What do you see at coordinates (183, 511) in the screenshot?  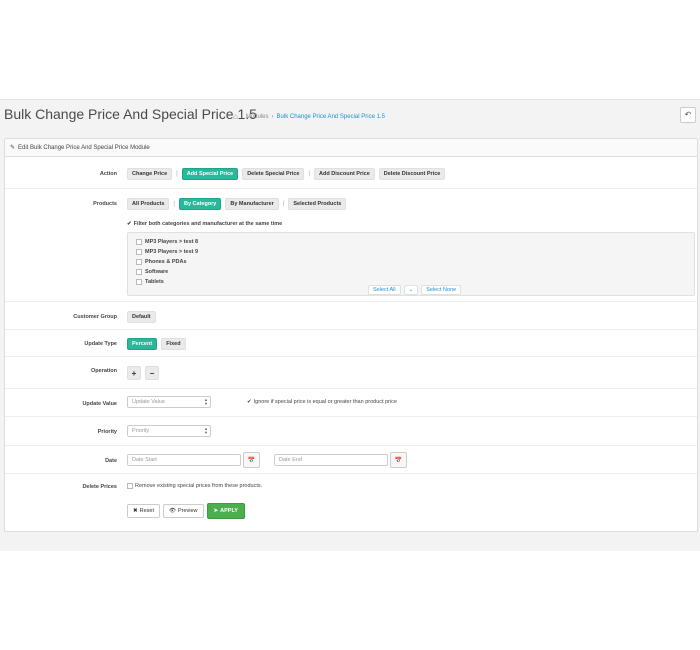 I see `preview-button: 👁 Preview` at bounding box center [183, 511].